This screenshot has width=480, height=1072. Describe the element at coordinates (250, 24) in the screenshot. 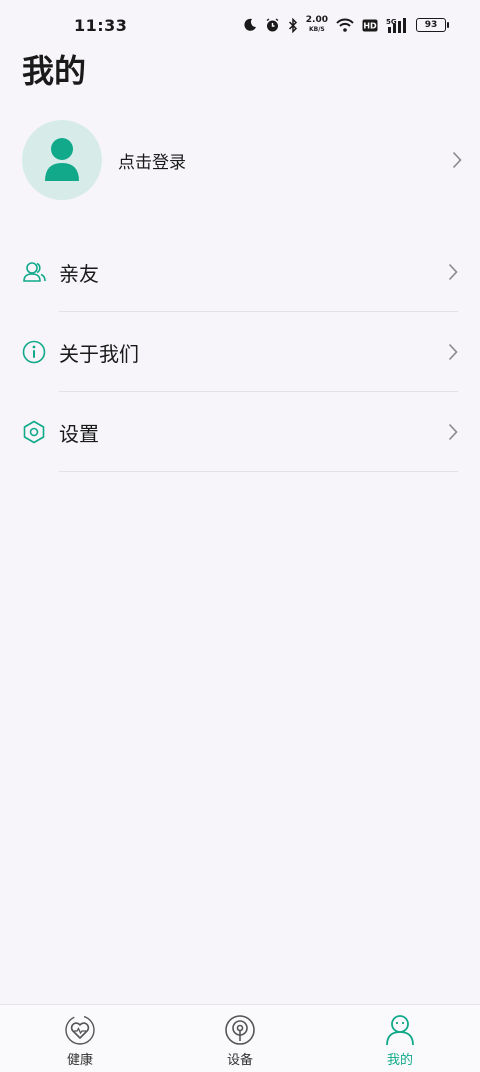

I see `moon-icon` at that location.